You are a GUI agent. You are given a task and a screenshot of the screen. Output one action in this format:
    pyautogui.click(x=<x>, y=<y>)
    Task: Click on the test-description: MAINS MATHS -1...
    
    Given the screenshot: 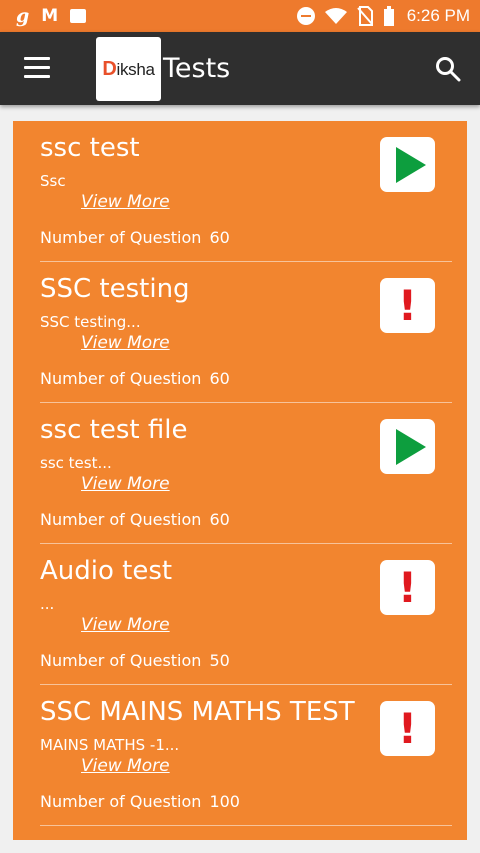 What is the action you would take?
    pyautogui.click(x=110, y=745)
    